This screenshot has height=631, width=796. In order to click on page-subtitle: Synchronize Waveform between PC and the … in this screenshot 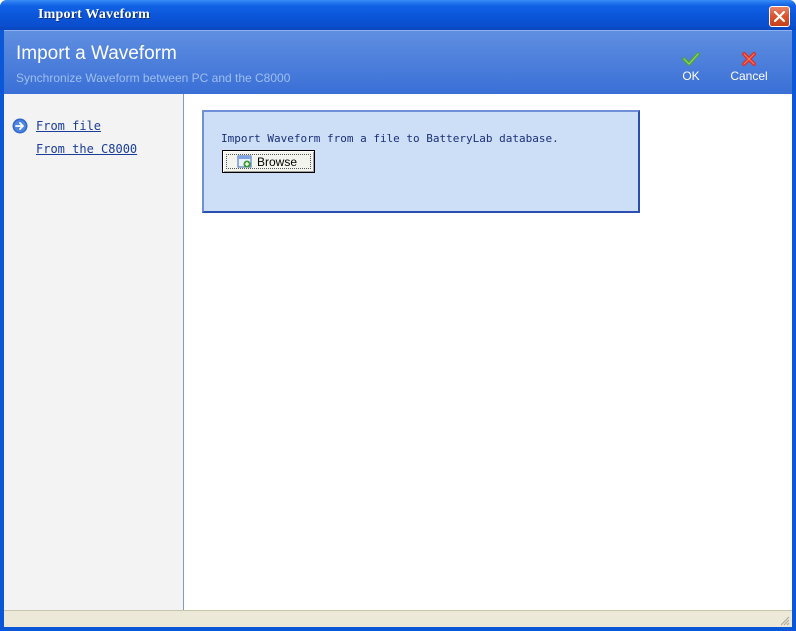, I will do `click(153, 78)`.